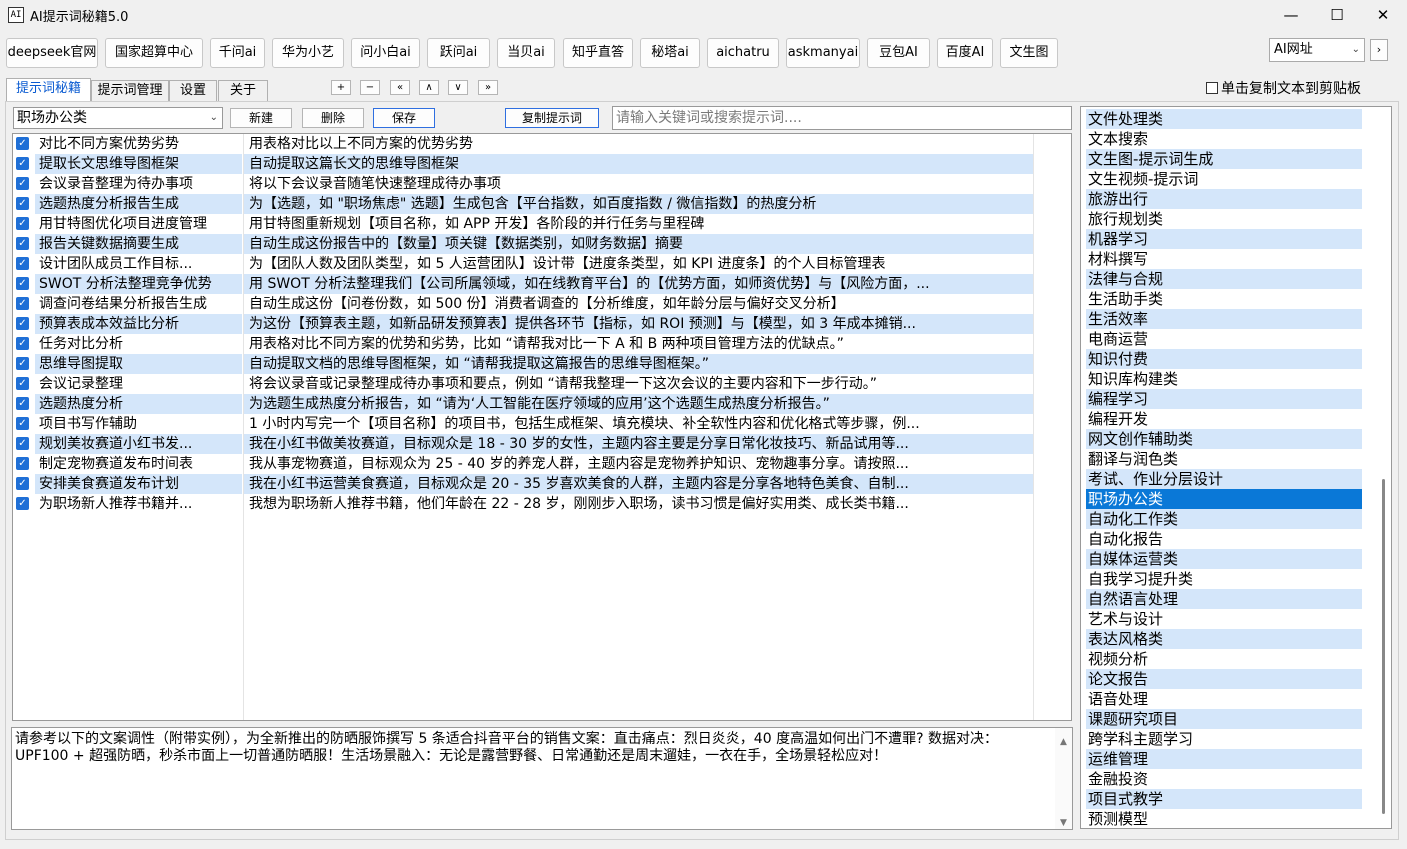 The image size is (1407, 849). I want to click on category-item: 表达风格类, so click(1224, 639).